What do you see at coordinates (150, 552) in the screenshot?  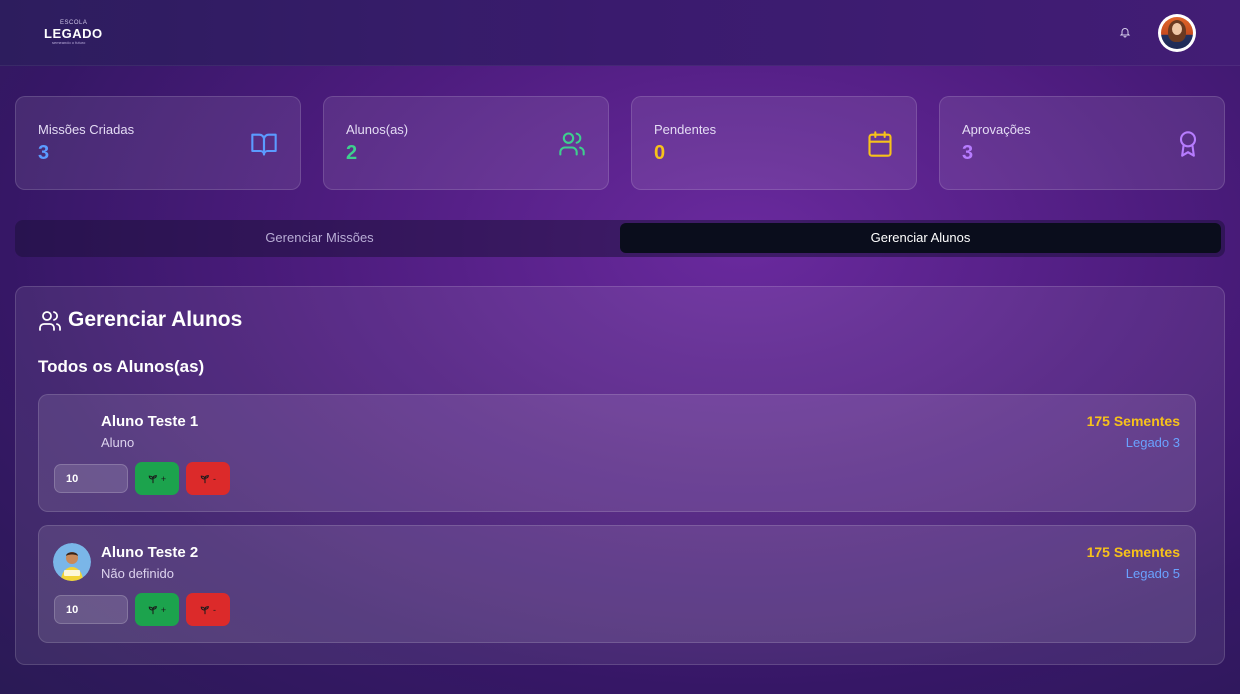 I see `student-name: Aluno Teste 2` at bounding box center [150, 552].